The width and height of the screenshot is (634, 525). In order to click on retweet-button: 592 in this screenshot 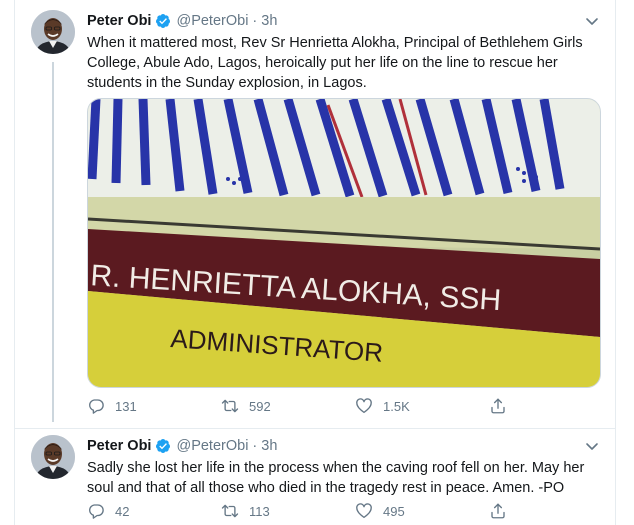, I will do `click(288, 406)`.